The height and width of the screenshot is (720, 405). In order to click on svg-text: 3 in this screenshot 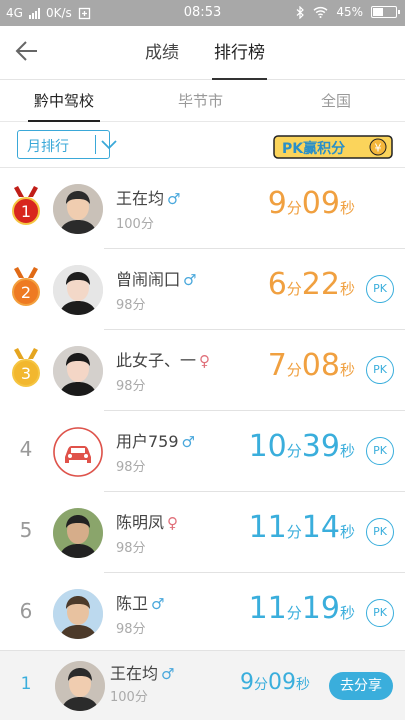, I will do `click(26, 373)`.